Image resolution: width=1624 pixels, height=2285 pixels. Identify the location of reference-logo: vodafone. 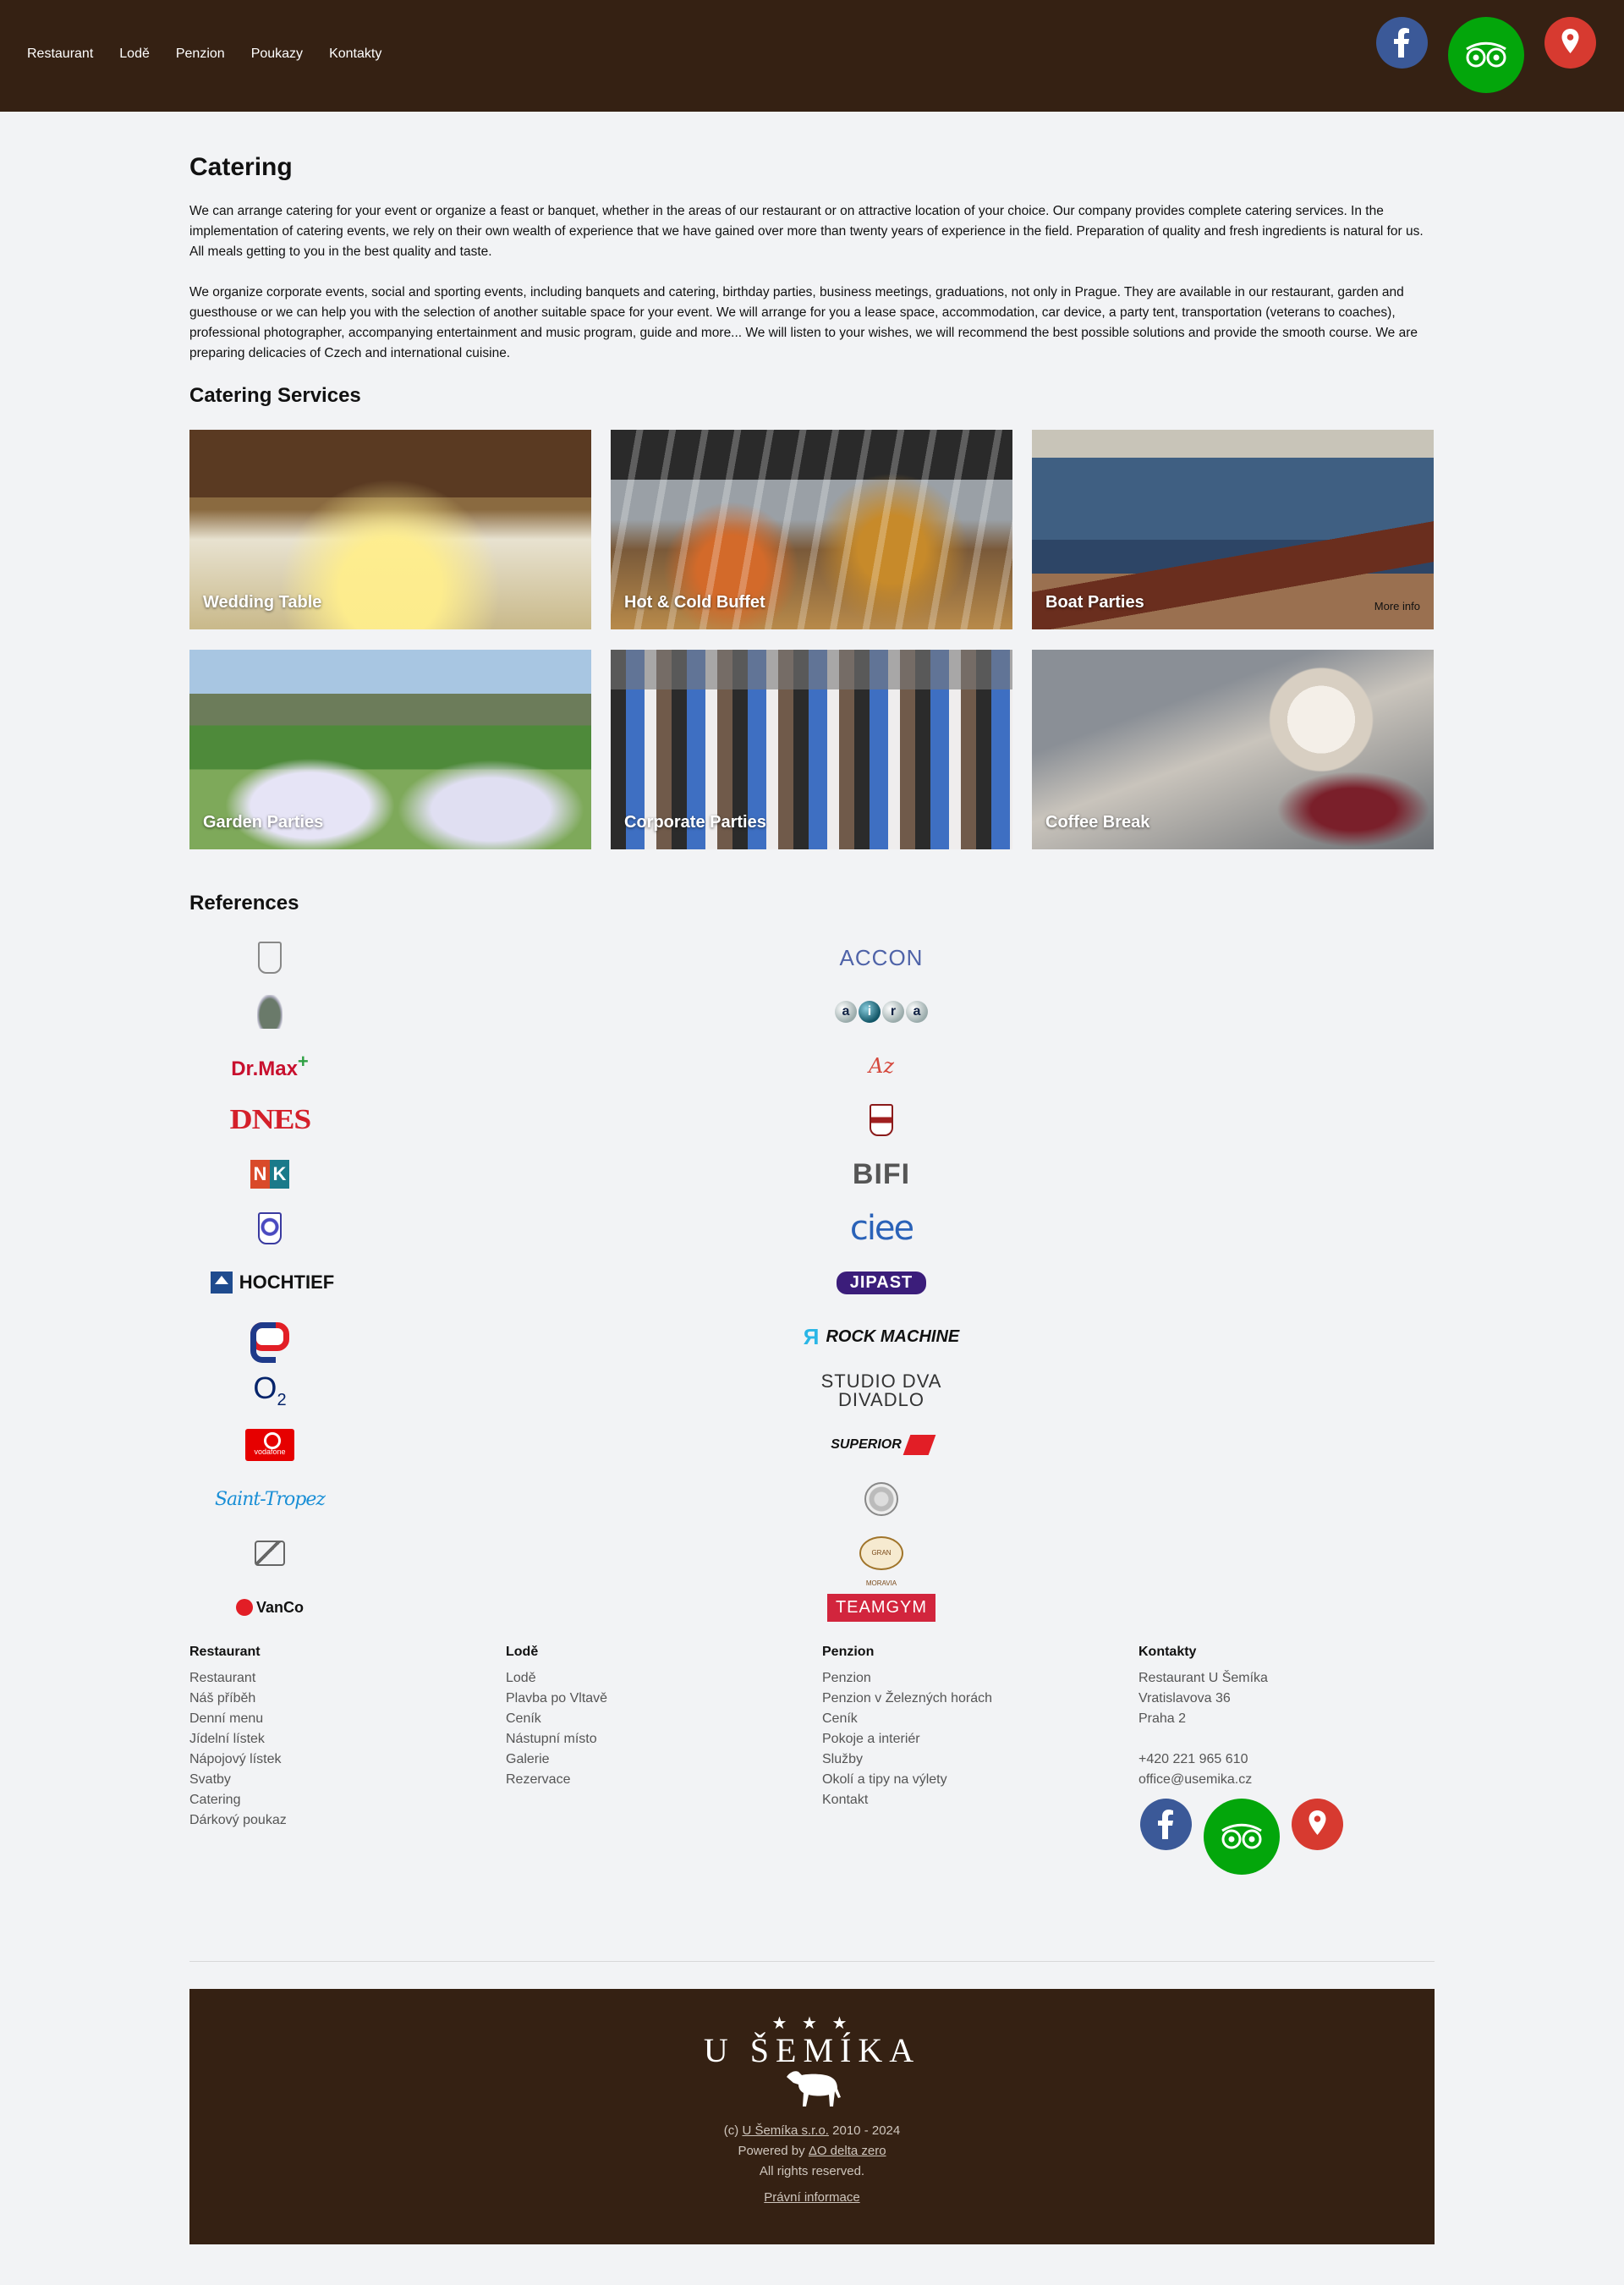
(269, 1445).